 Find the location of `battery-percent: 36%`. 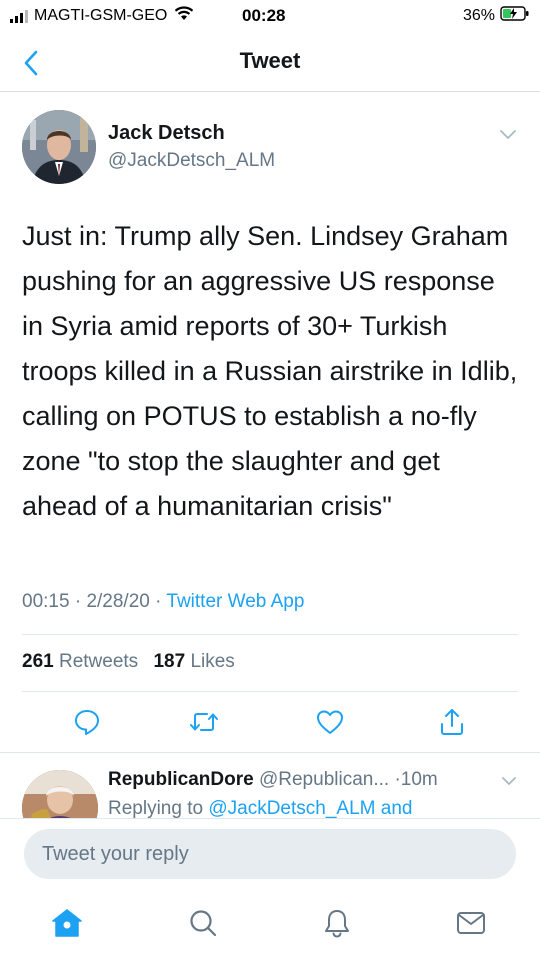

battery-percent: 36% is located at coordinates (478, 15).